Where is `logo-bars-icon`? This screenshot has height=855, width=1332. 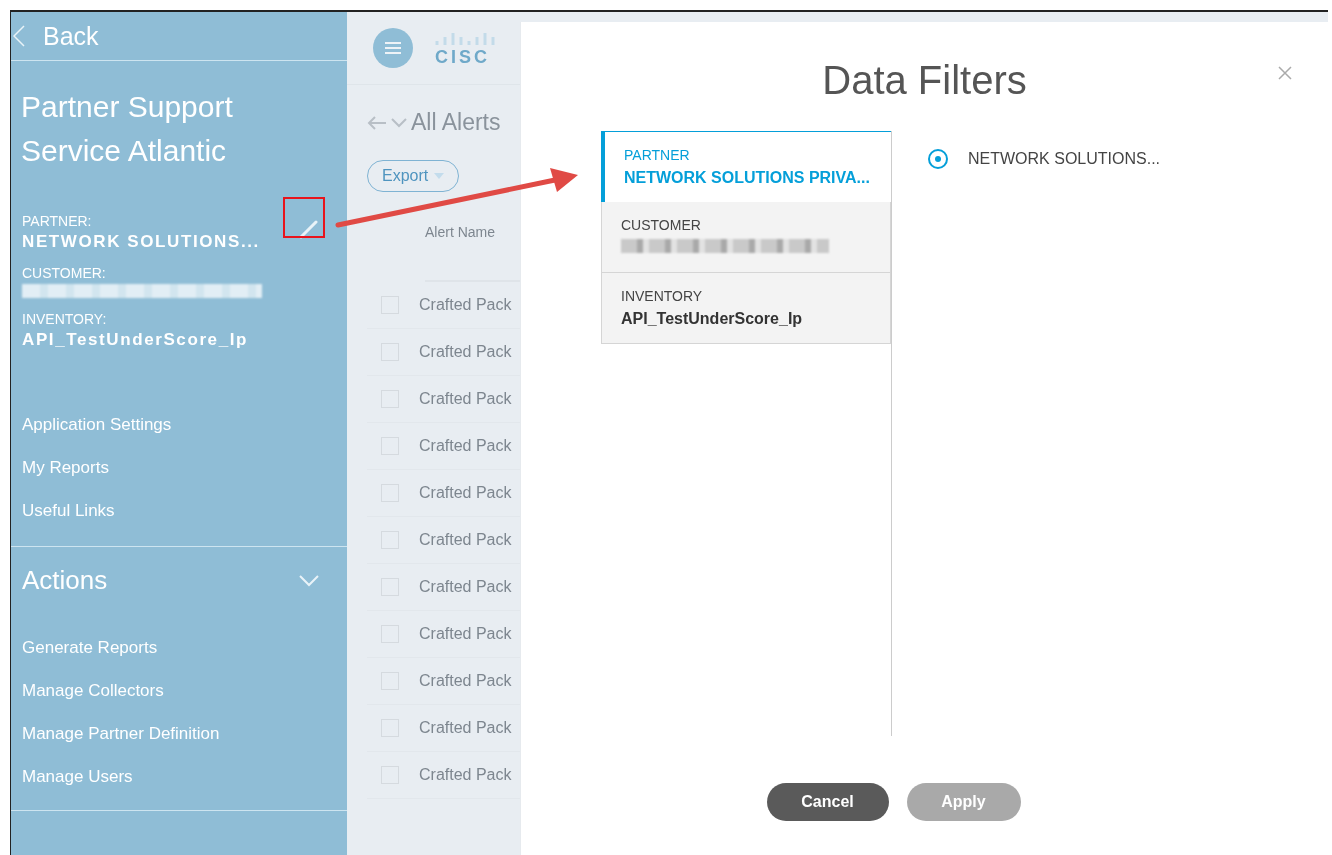
logo-bars-icon is located at coordinates (465, 38).